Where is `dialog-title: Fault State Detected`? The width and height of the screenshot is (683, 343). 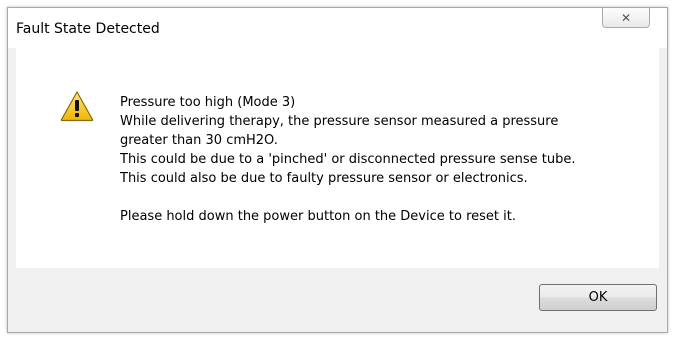
dialog-title: Fault State Detected is located at coordinates (88, 29).